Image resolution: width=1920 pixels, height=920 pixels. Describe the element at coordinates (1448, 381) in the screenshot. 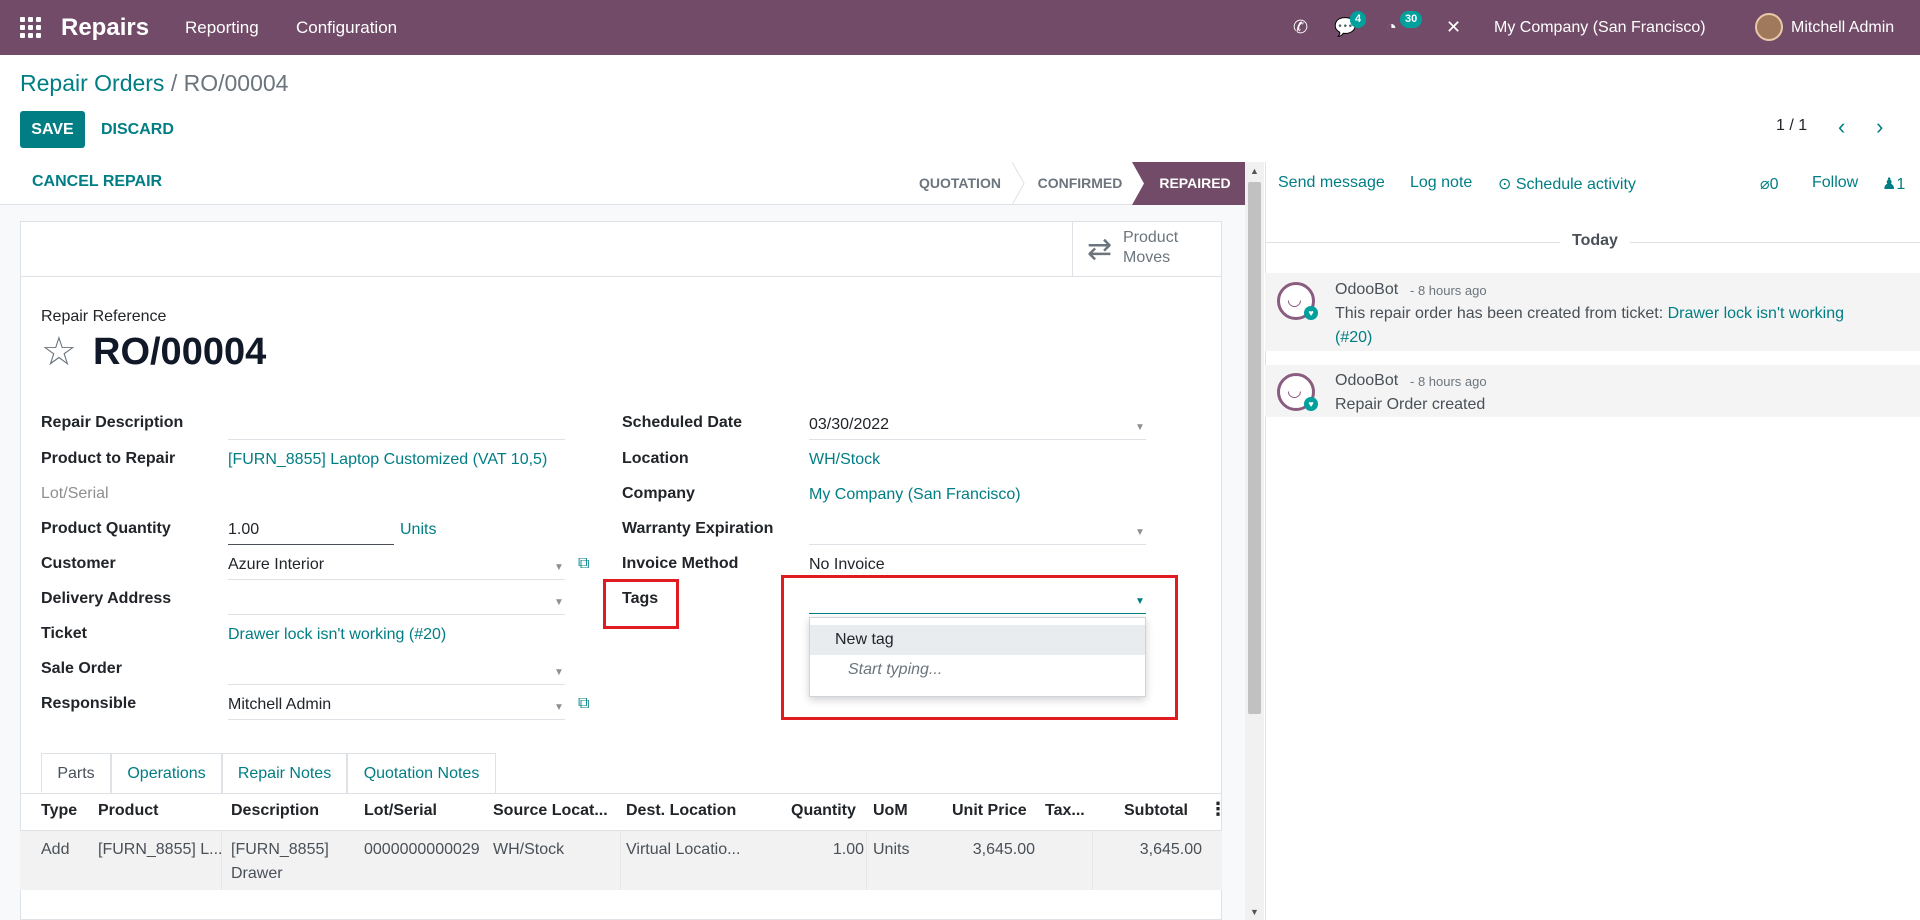

I see `message-date: - 8 hours ago` at that location.